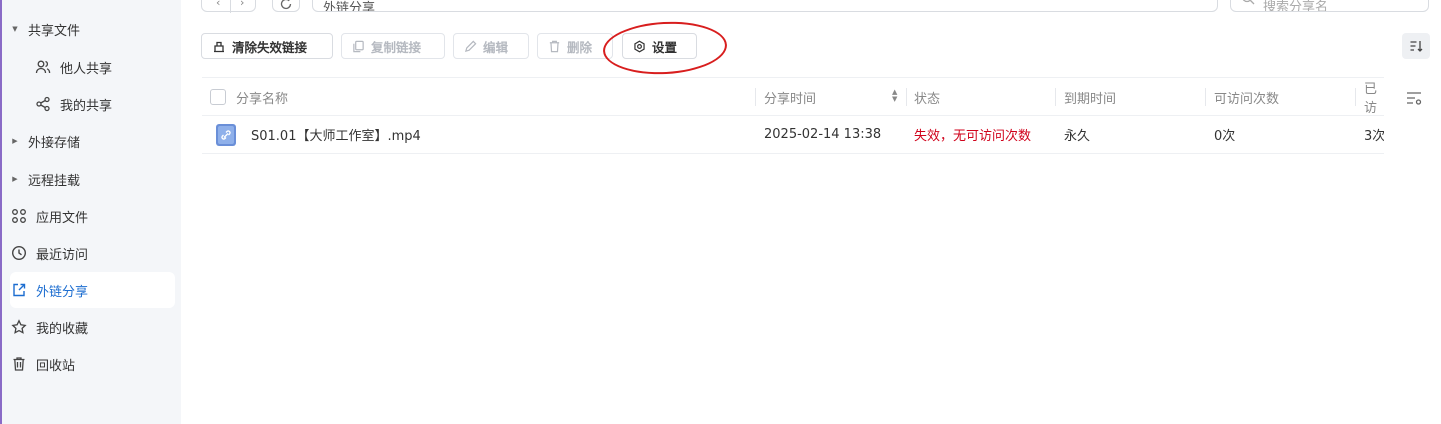 This screenshot has height=424, width=1441. I want to click on refresh-button, so click(286, 6).